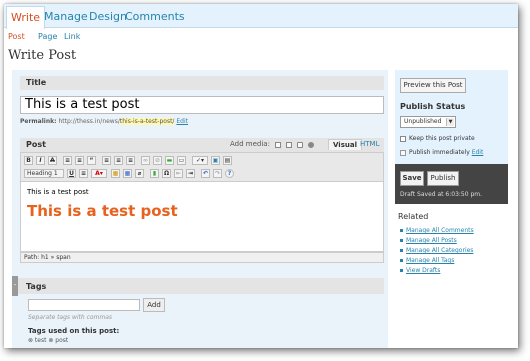 This screenshot has width=530, height=361. Describe the element at coordinates (200, 160) in the screenshot. I see `spellcheck-icon: ✓▾` at that location.